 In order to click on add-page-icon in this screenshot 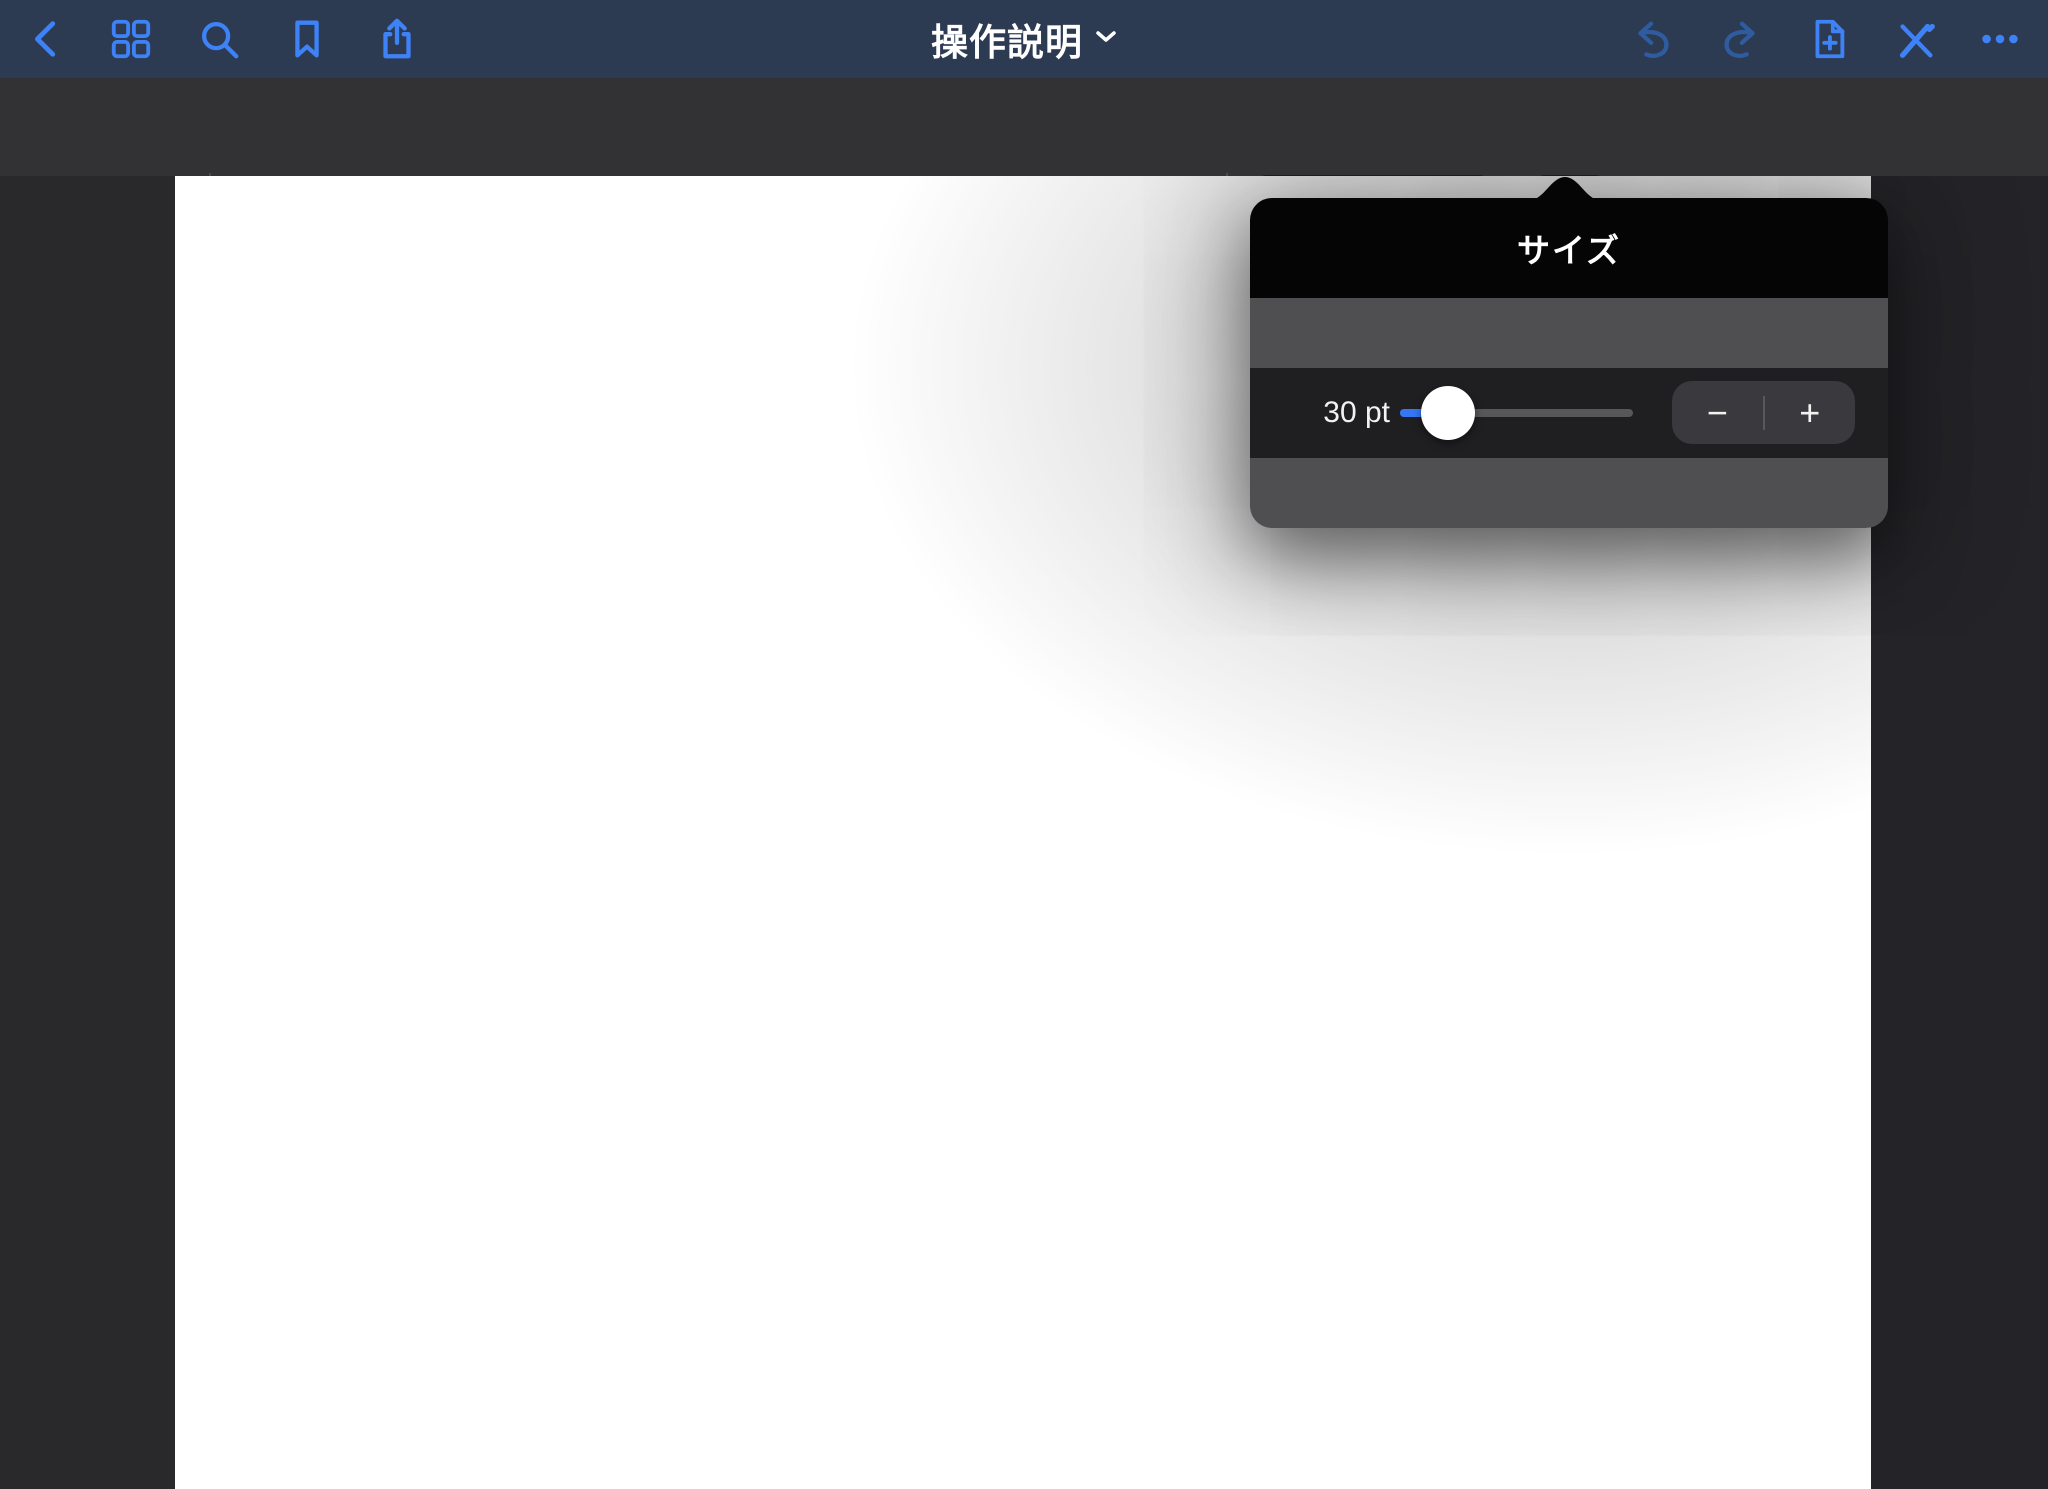, I will do `click(1828, 39)`.